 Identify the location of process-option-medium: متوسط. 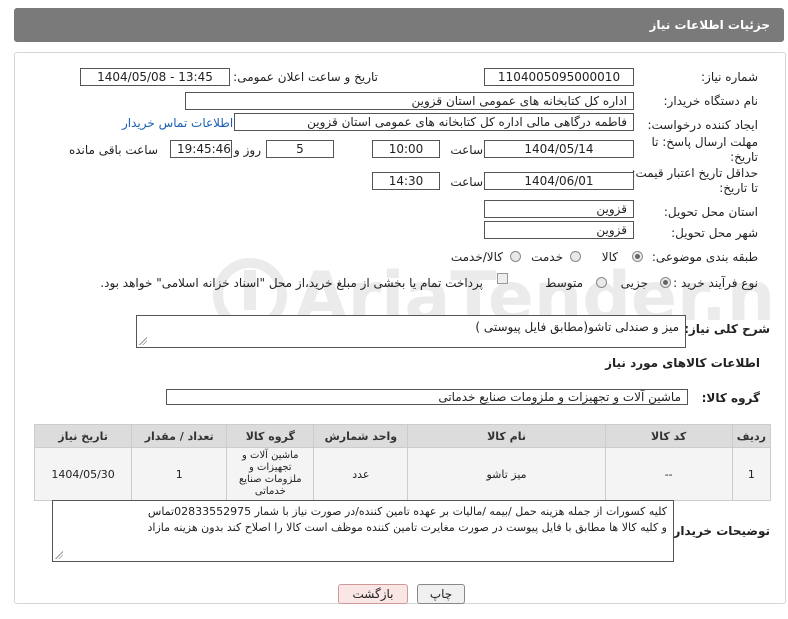
(564, 283).